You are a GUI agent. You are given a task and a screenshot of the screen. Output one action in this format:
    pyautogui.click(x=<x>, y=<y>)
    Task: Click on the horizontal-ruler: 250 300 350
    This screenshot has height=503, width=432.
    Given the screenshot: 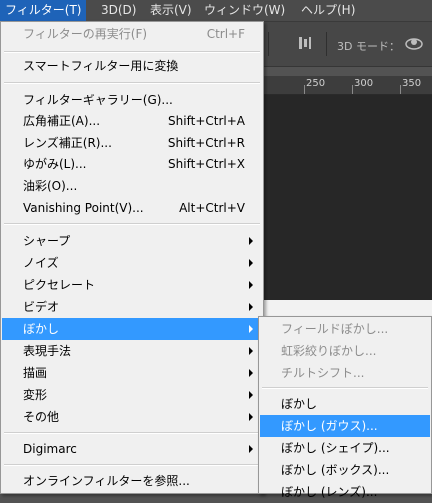 What is the action you would take?
    pyautogui.click(x=347, y=85)
    